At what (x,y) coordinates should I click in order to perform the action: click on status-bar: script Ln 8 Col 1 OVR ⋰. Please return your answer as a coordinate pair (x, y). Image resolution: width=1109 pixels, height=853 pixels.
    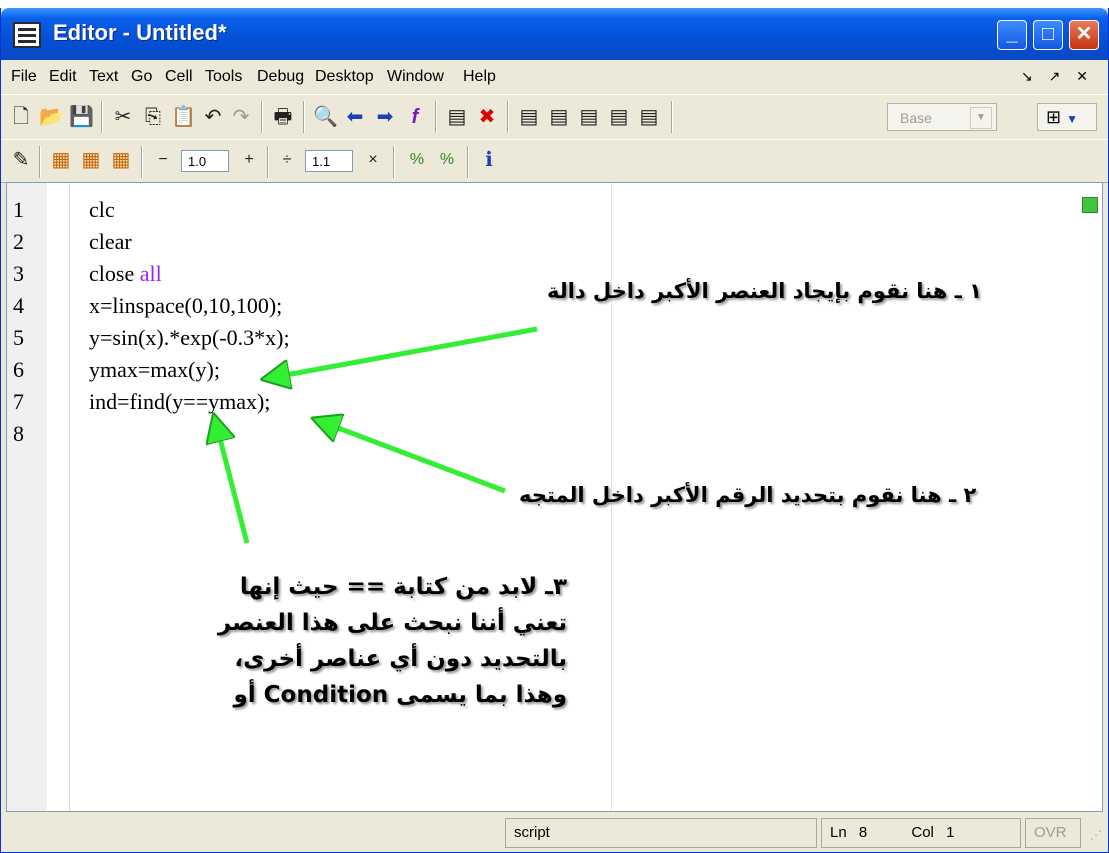
    Looking at the image, I should click on (554, 833).